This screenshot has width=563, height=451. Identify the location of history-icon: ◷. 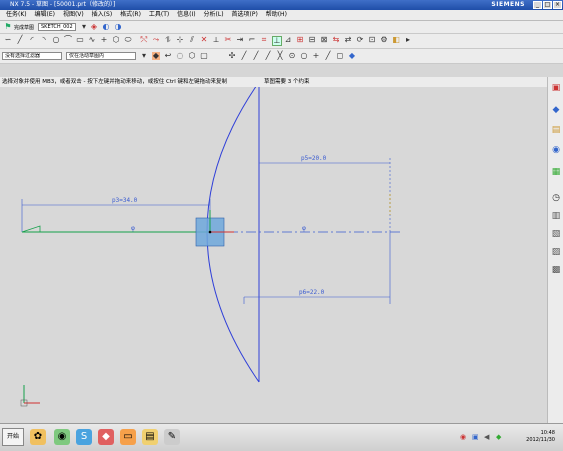
(556, 198).